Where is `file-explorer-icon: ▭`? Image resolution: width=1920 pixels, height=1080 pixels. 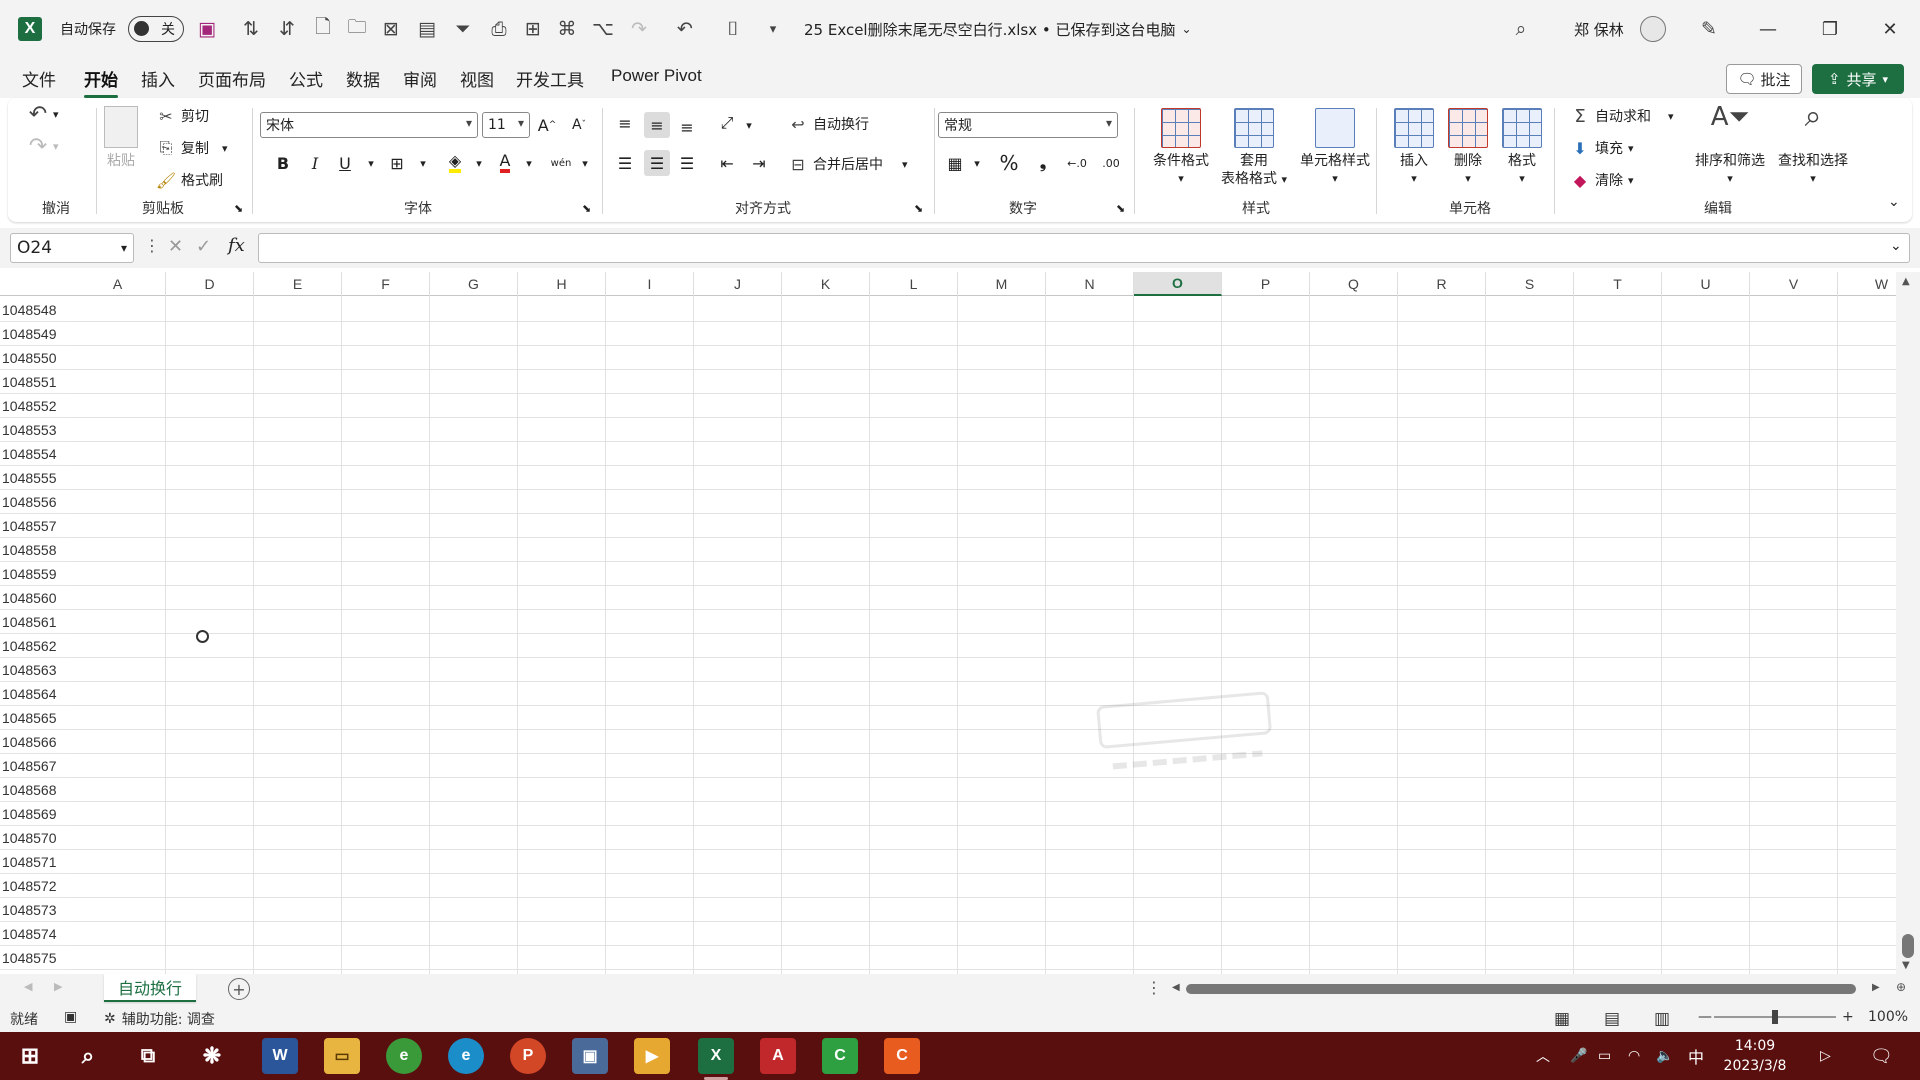 file-explorer-icon: ▭ is located at coordinates (342, 1056).